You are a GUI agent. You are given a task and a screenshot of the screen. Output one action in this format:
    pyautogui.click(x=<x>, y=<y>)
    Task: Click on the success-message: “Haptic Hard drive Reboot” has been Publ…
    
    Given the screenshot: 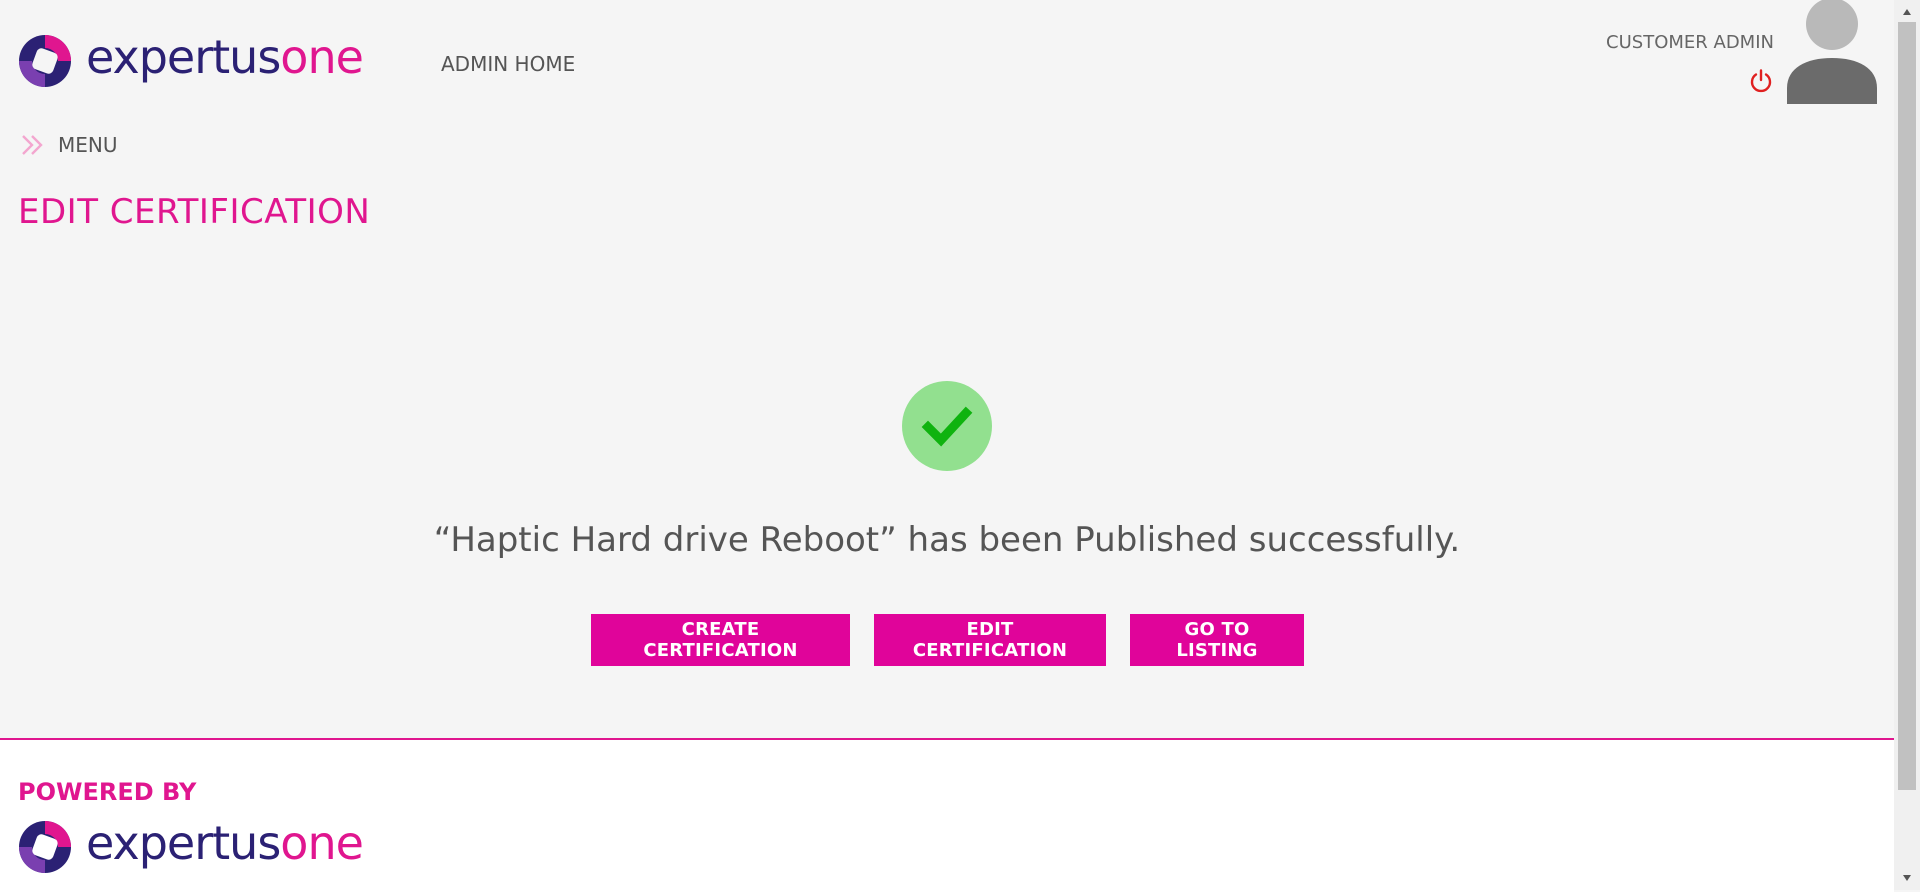 What is the action you would take?
    pyautogui.click(x=947, y=540)
    